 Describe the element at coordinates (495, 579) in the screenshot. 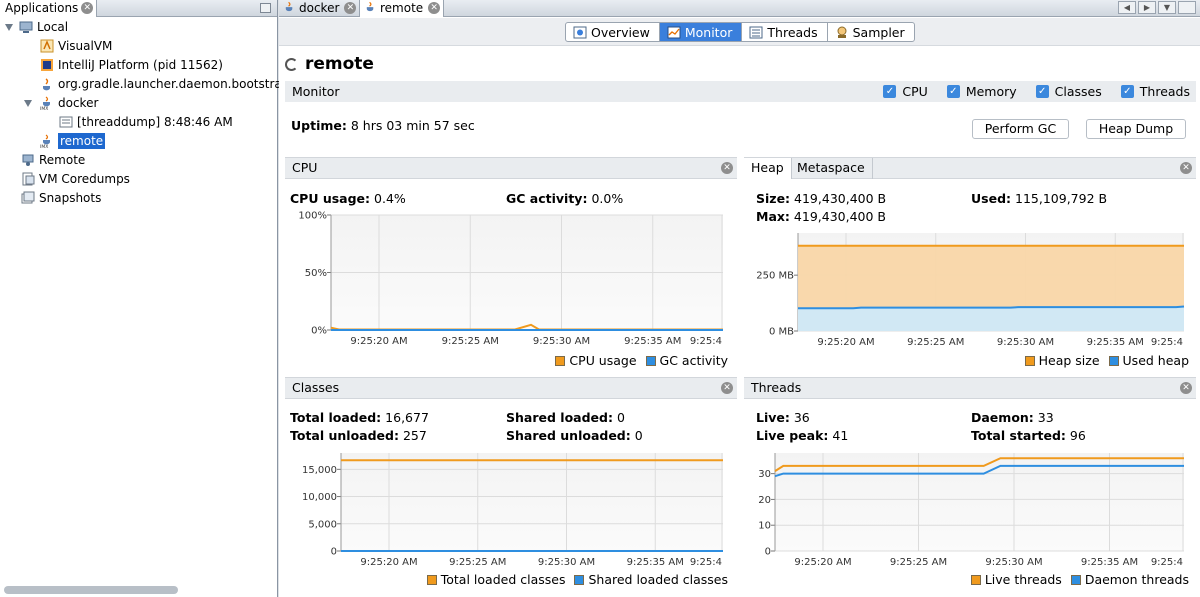

I see `legend-item: Total loaded classes` at that location.